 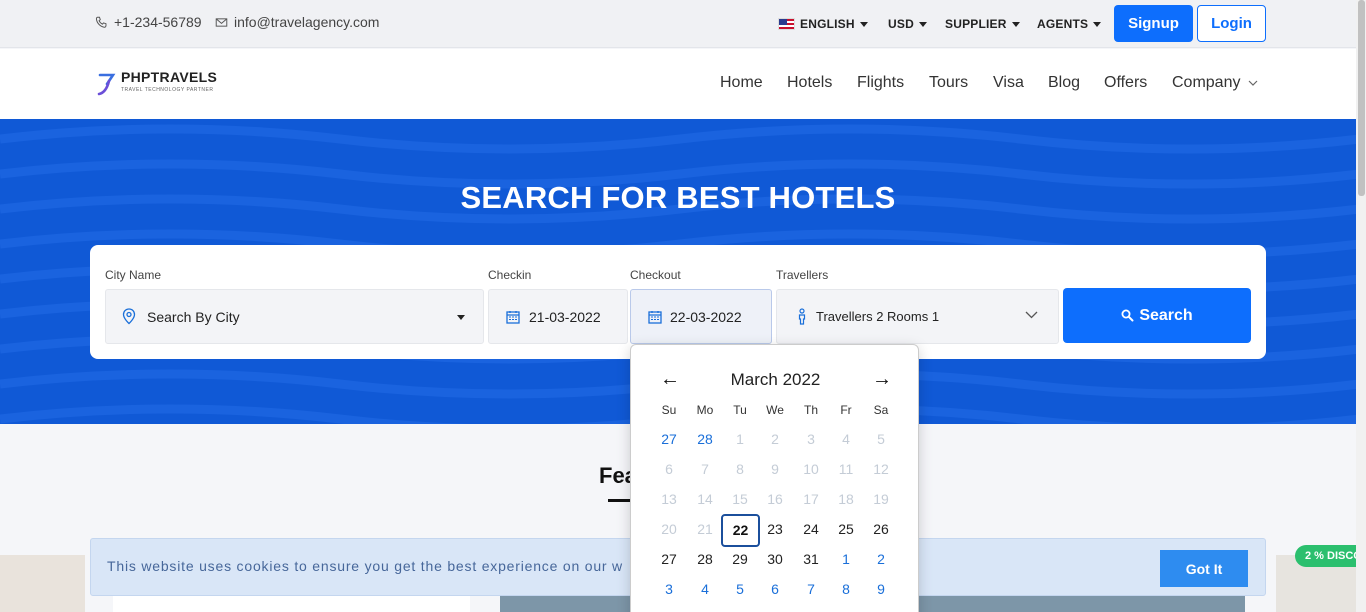 What do you see at coordinates (948, 83) in the screenshot?
I see `nav-link-tours: Tours` at bounding box center [948, 83].